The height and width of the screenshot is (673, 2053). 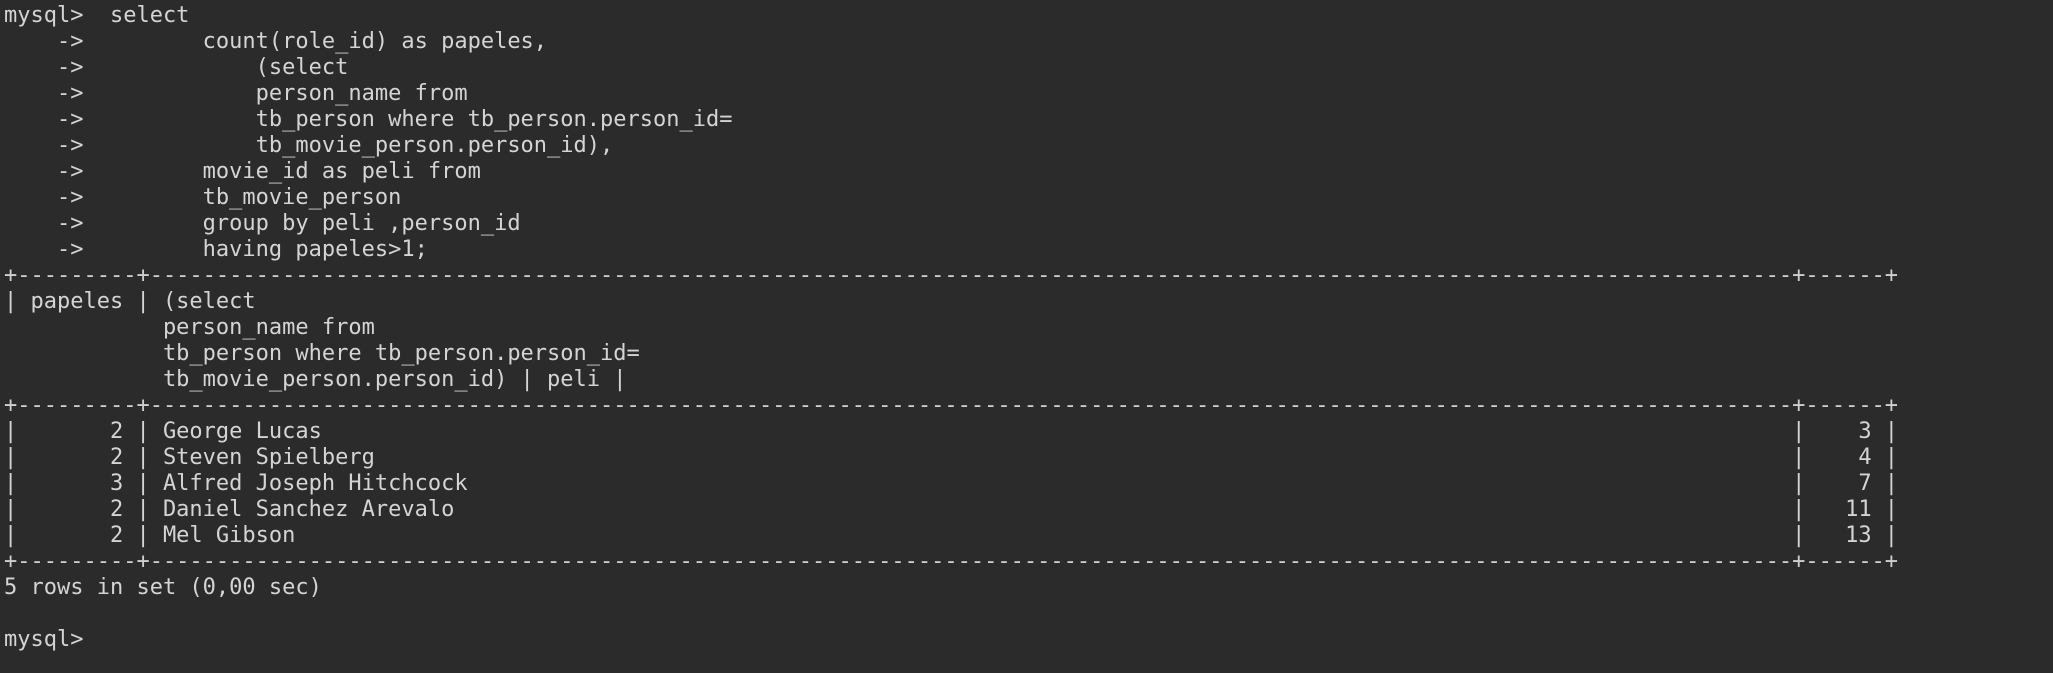 What do you see at coordinates (130, 301) in the screenshot?
I see `table-header-line: | papeles | (select` at bounding box center [130, 301].